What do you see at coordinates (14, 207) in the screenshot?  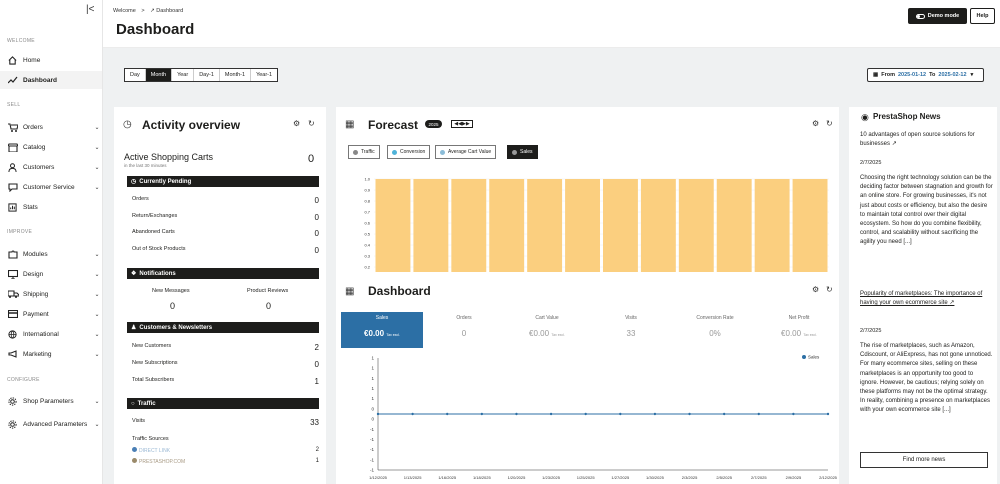 I see `stats-icon` at bounding box center [14, 207].